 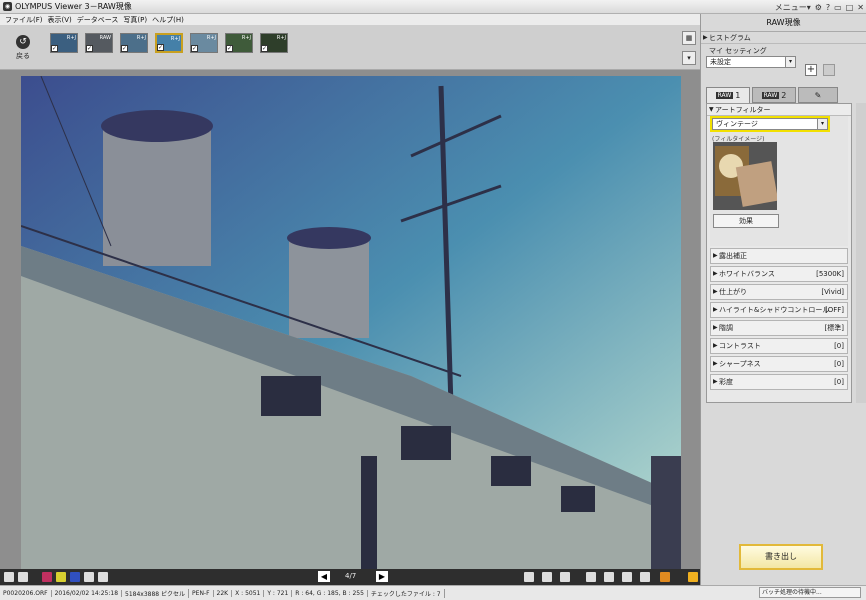 I want to click on collapse-arrow-icon: ▼, so click(x=711, y=109).